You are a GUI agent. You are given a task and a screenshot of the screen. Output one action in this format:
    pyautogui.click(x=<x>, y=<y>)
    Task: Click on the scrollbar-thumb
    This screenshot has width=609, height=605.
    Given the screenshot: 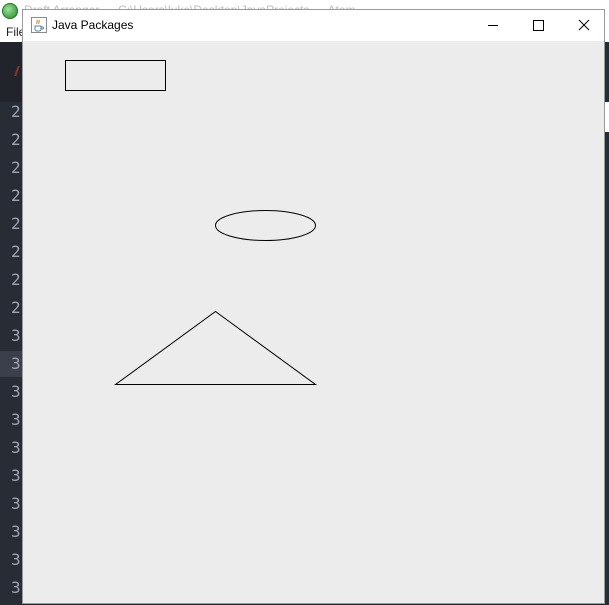 What is the action you would take?
    pyautogui.click(x=607, y=117)
    